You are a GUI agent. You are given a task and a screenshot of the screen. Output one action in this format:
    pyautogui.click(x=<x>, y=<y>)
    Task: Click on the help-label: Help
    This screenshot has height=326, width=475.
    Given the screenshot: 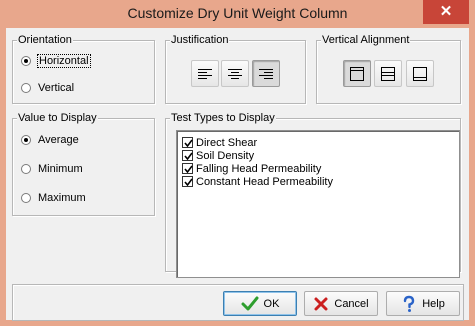 What is the action you would take?
    pyautogui.click(x=433, y=303)
    